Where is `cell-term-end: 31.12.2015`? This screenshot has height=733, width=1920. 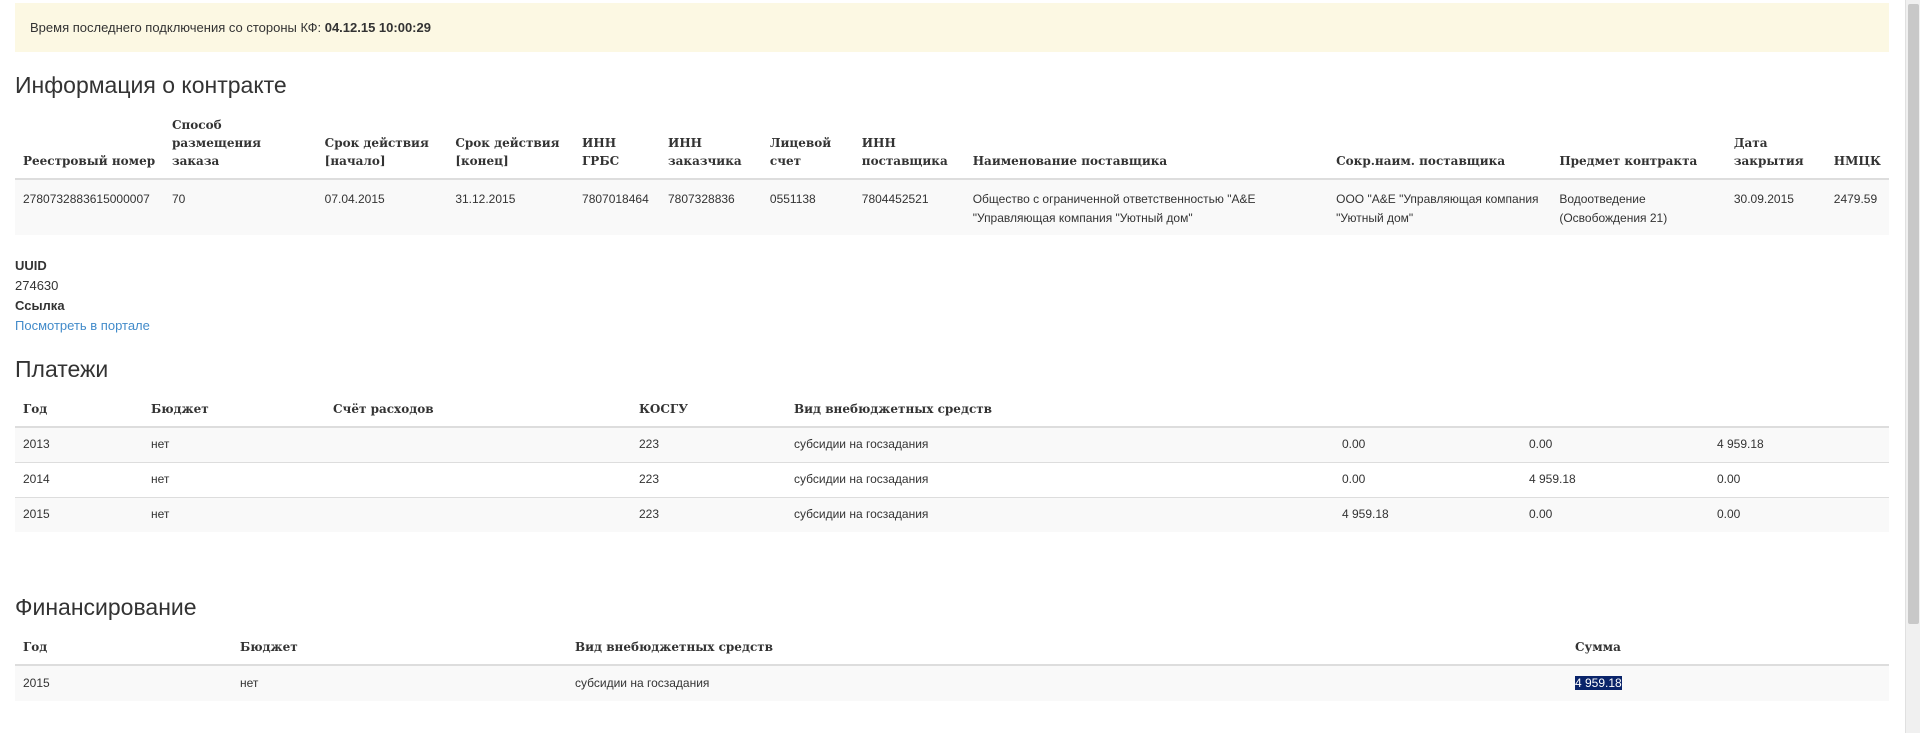
cell-term-end: 31.12.2015 is located at coordinates (511, 207).